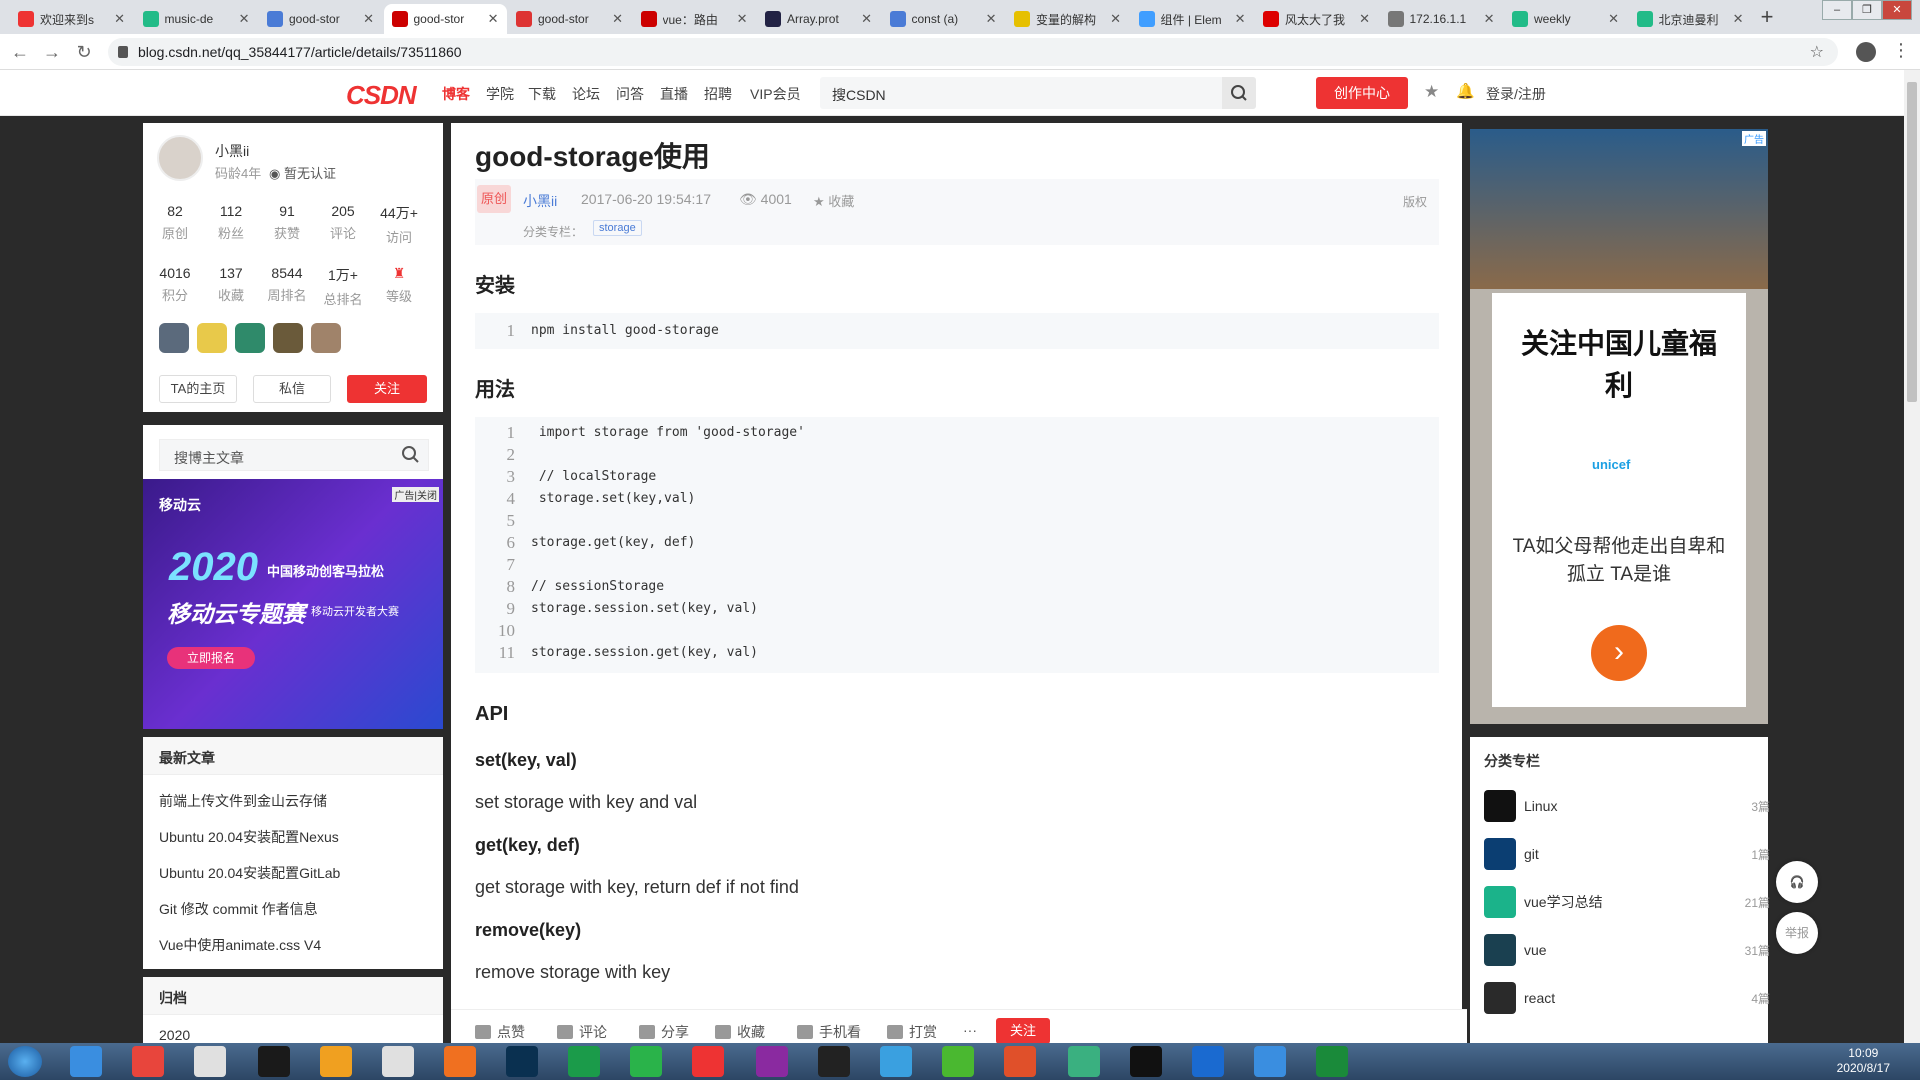  What do you see at coordinates (1767, 18) in the screenshot?
I see `new-tab-button: +` at bounding box center [1767, 18].